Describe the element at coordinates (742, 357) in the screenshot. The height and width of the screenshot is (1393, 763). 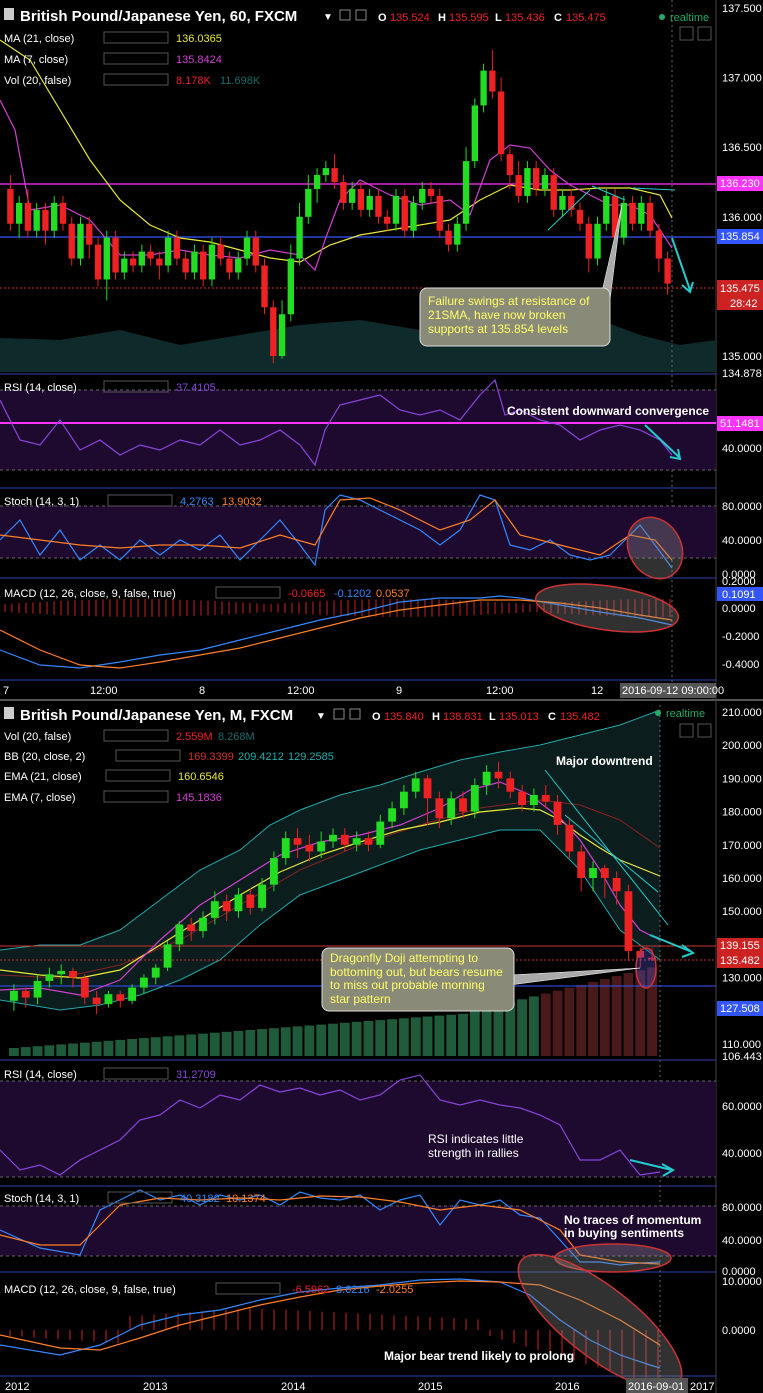
I see `top-price-y-tick: 135.000` at that location.